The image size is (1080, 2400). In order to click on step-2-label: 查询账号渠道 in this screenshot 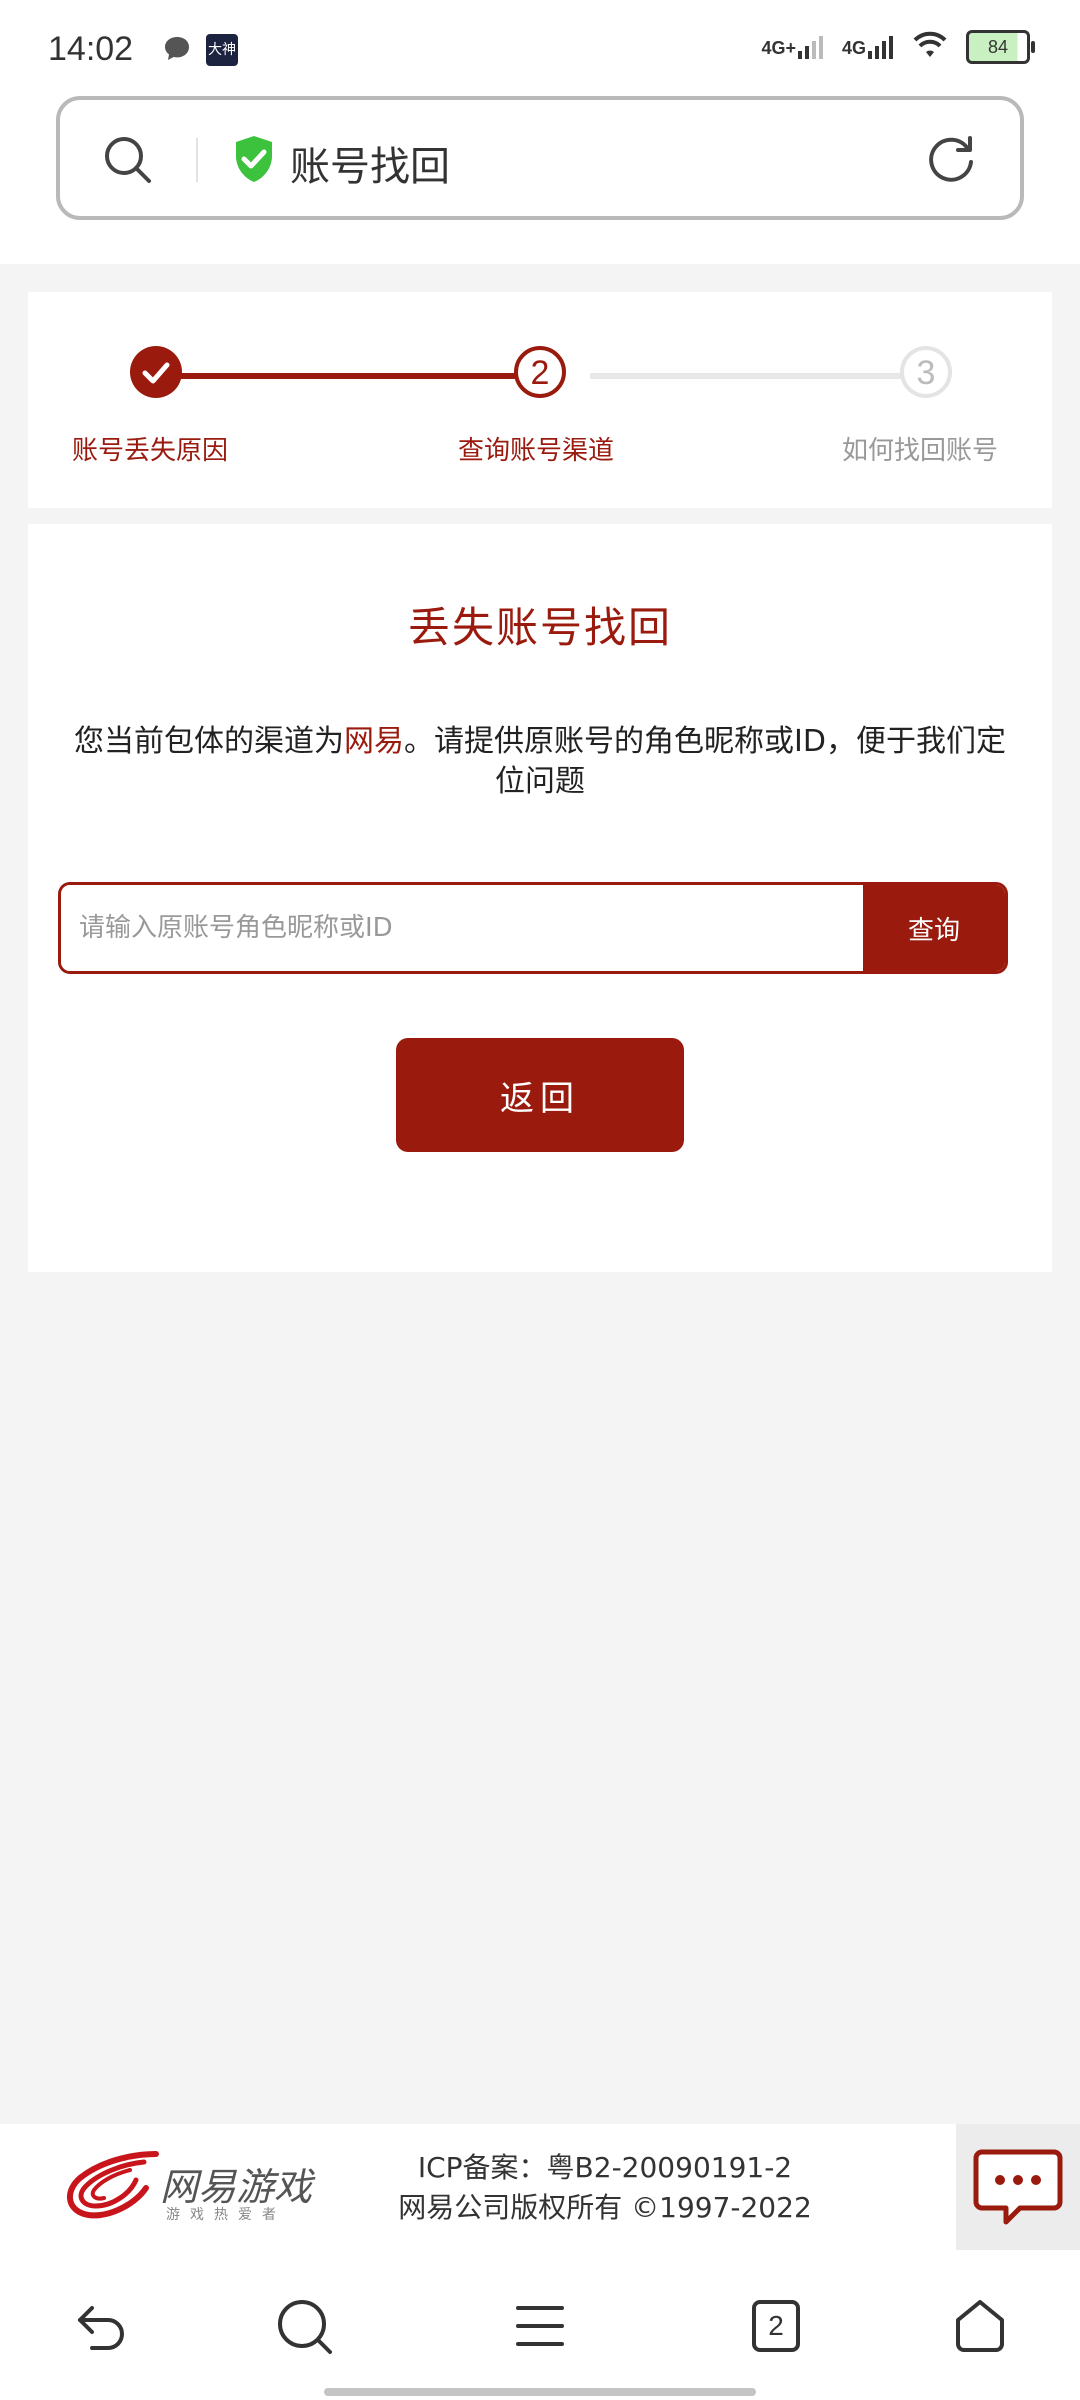, I will do `click(536, 451)`.